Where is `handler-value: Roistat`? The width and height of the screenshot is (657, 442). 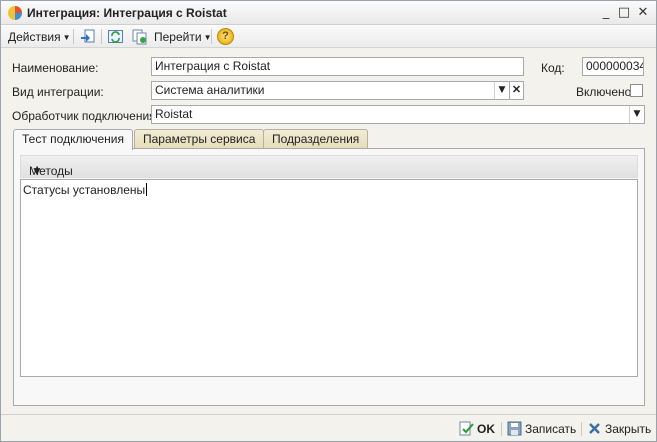 handler-value: Roistat is located at coordinates (174, 114).